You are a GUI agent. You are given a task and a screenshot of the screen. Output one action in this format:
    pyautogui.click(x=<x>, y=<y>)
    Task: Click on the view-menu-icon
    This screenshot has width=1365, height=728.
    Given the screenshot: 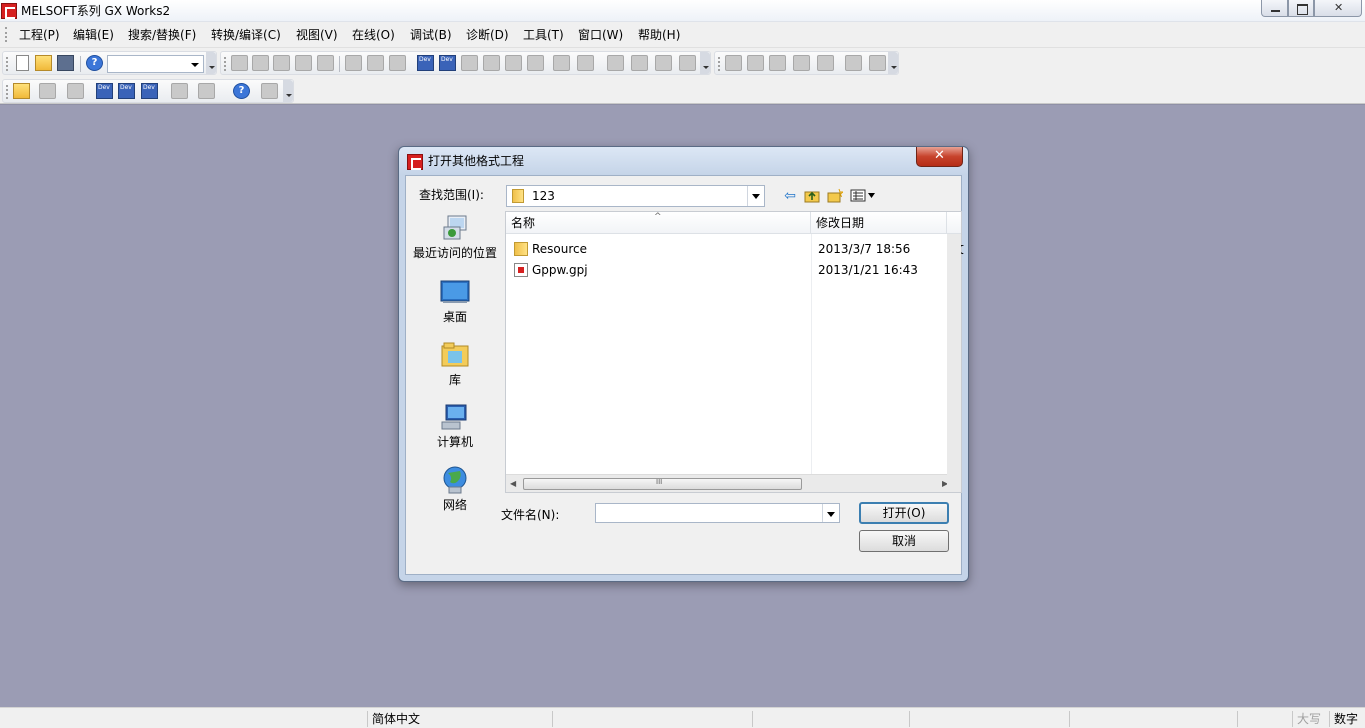 What is the action you would take?
    pyautogui.click(x=863, y=196)
    